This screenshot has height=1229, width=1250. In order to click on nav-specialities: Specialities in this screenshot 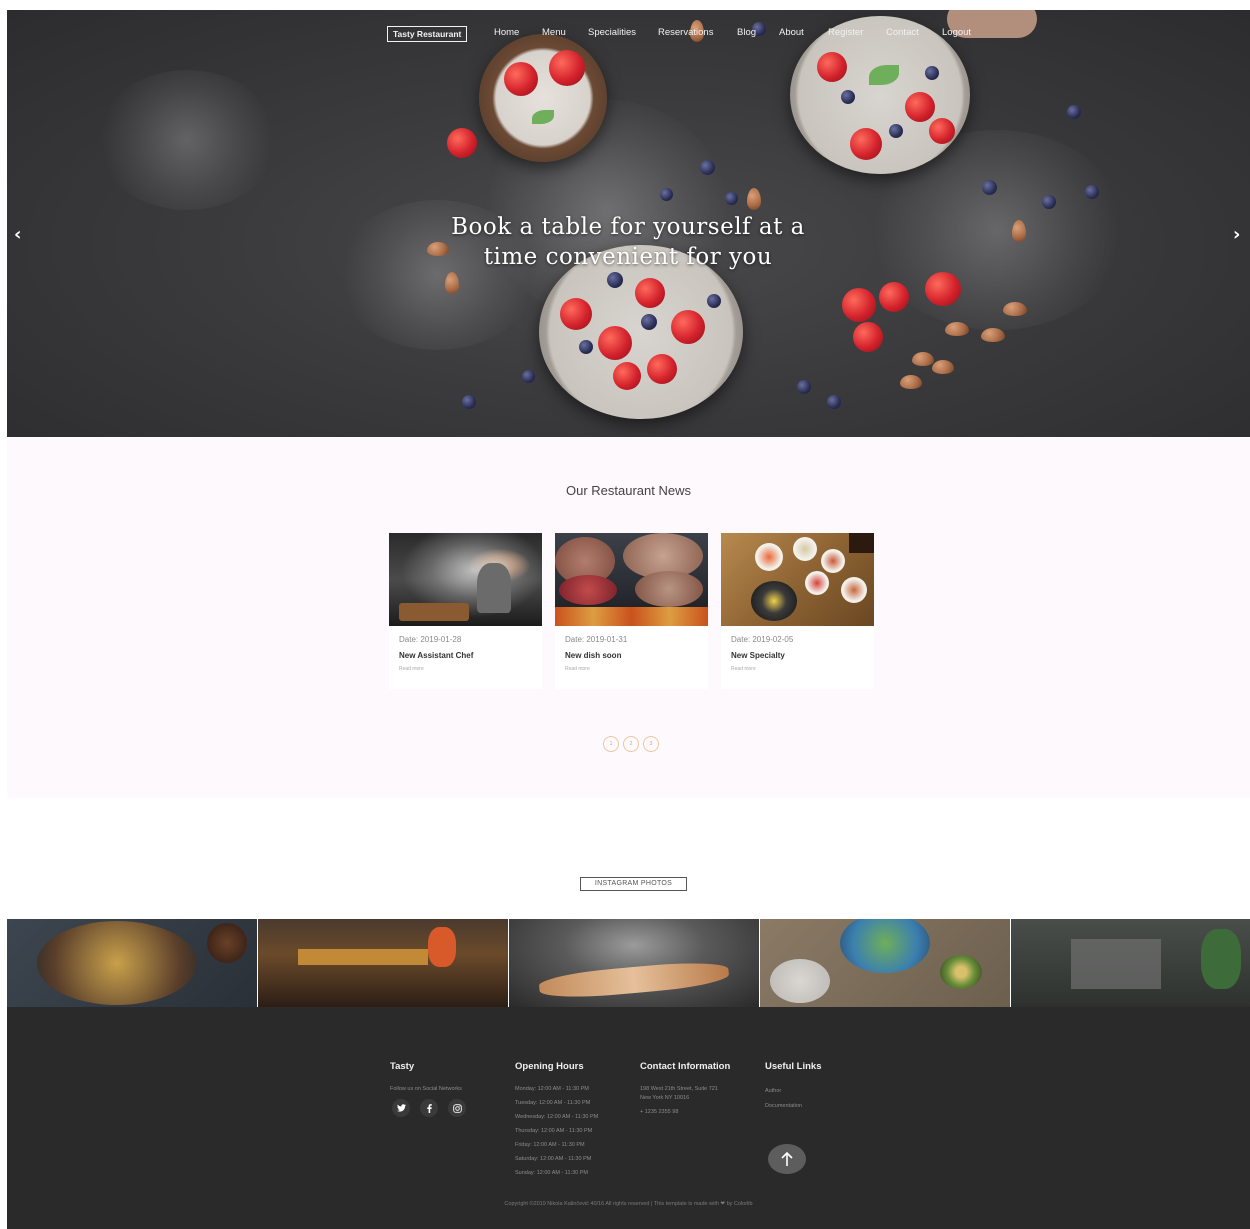, I will do `click(612, 33)`.